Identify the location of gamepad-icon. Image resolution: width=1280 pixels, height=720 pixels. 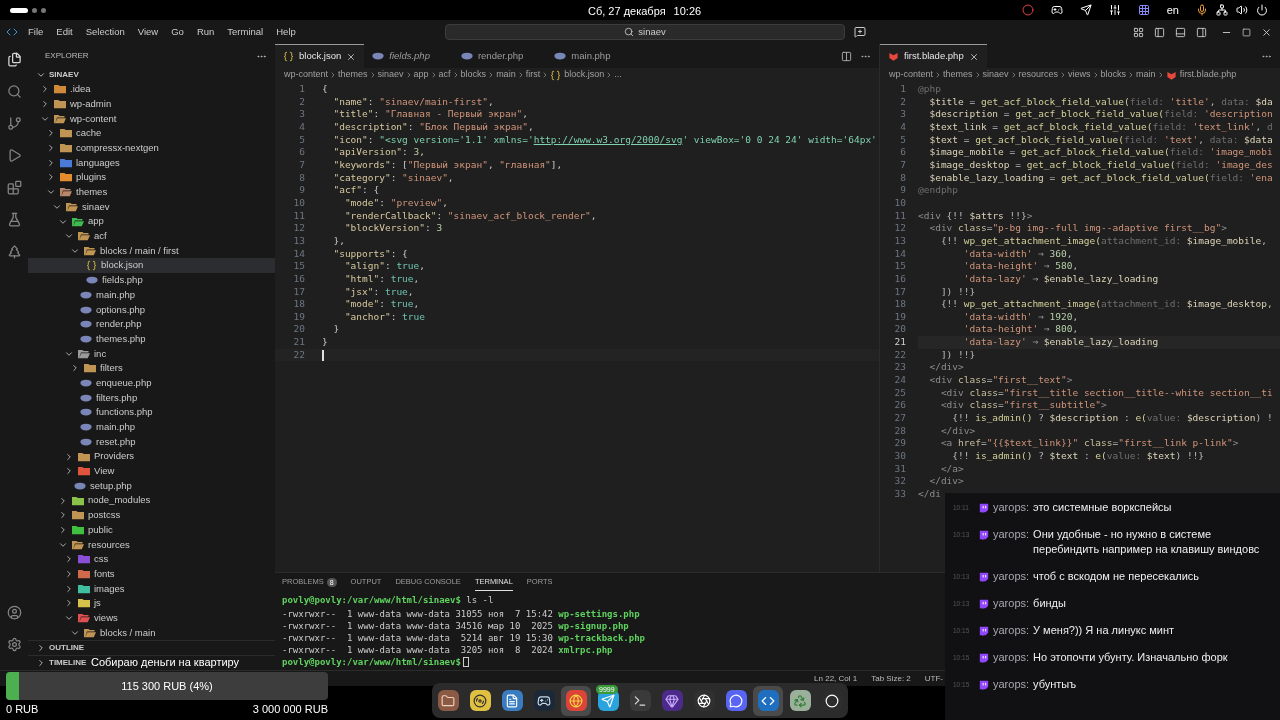
(1056, 10).